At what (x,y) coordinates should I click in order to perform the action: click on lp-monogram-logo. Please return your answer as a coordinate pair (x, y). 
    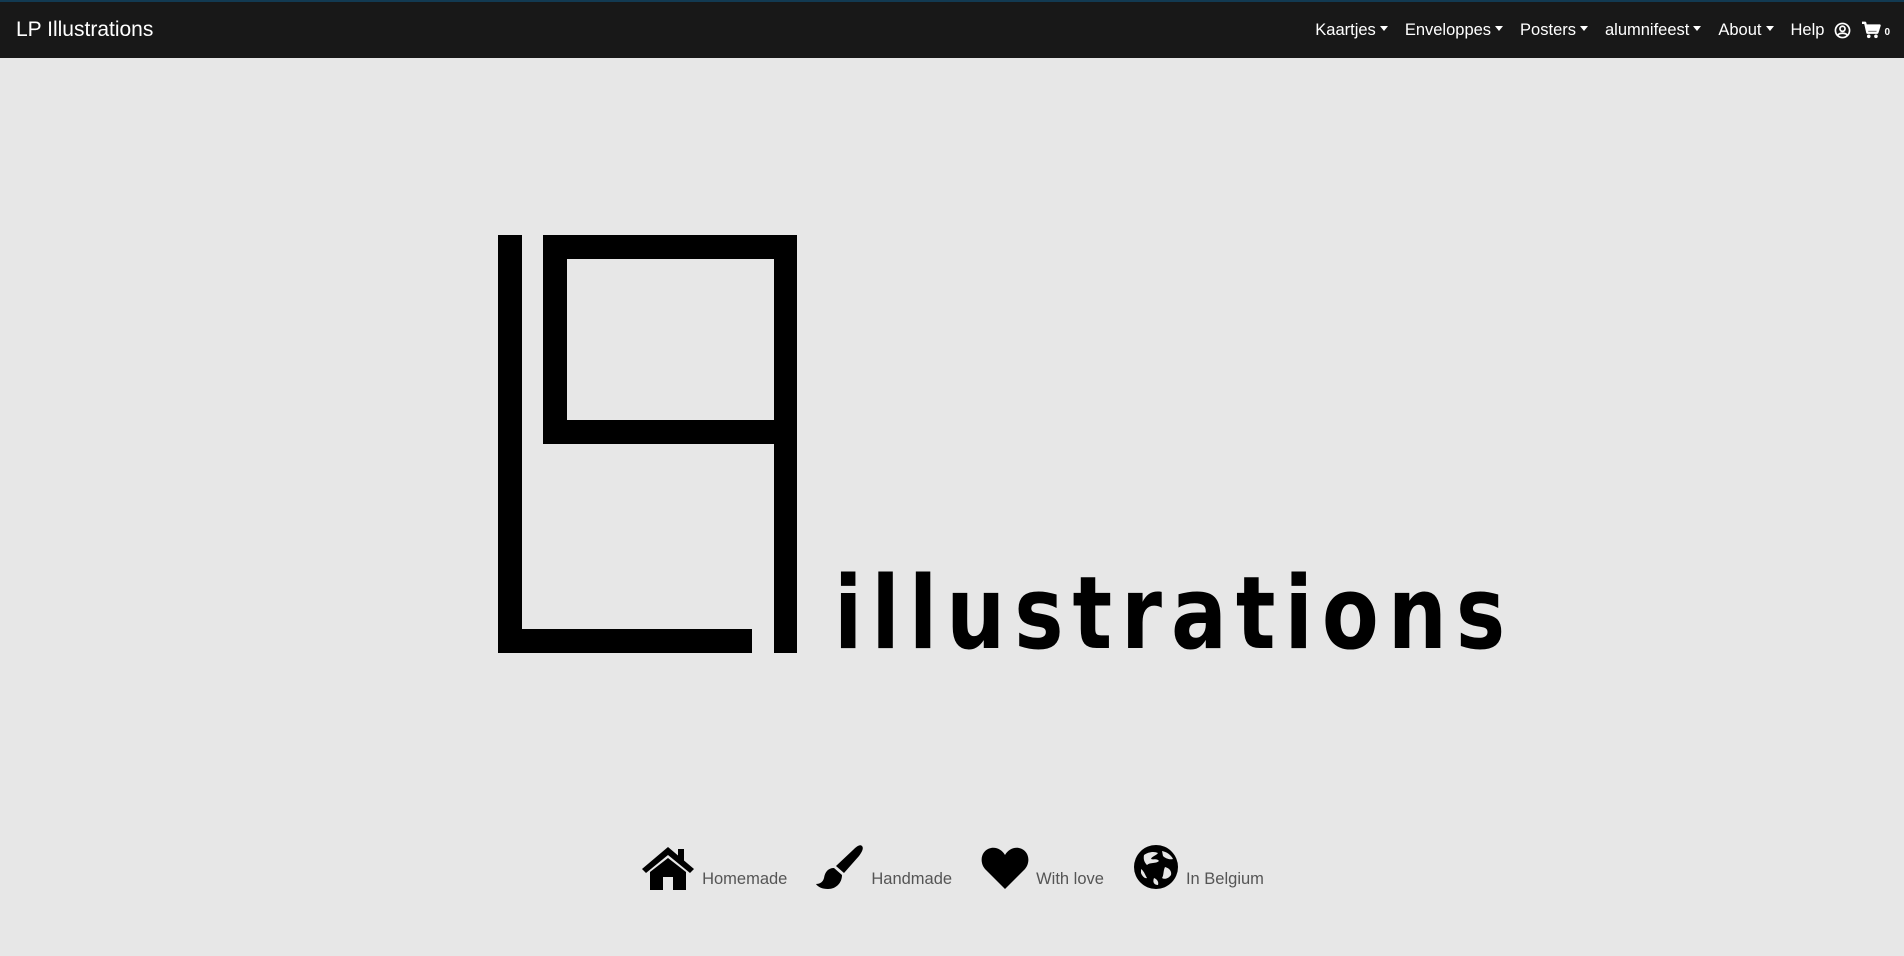
    Looking at the image, I should click on (647, 444).